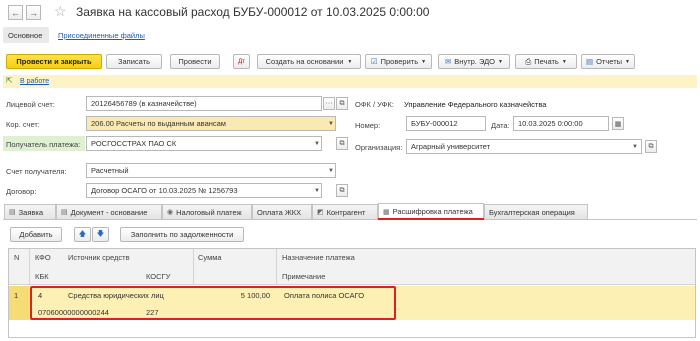  I want to click on tab-basis-document-label: Документ - основание, so click(109, 212).